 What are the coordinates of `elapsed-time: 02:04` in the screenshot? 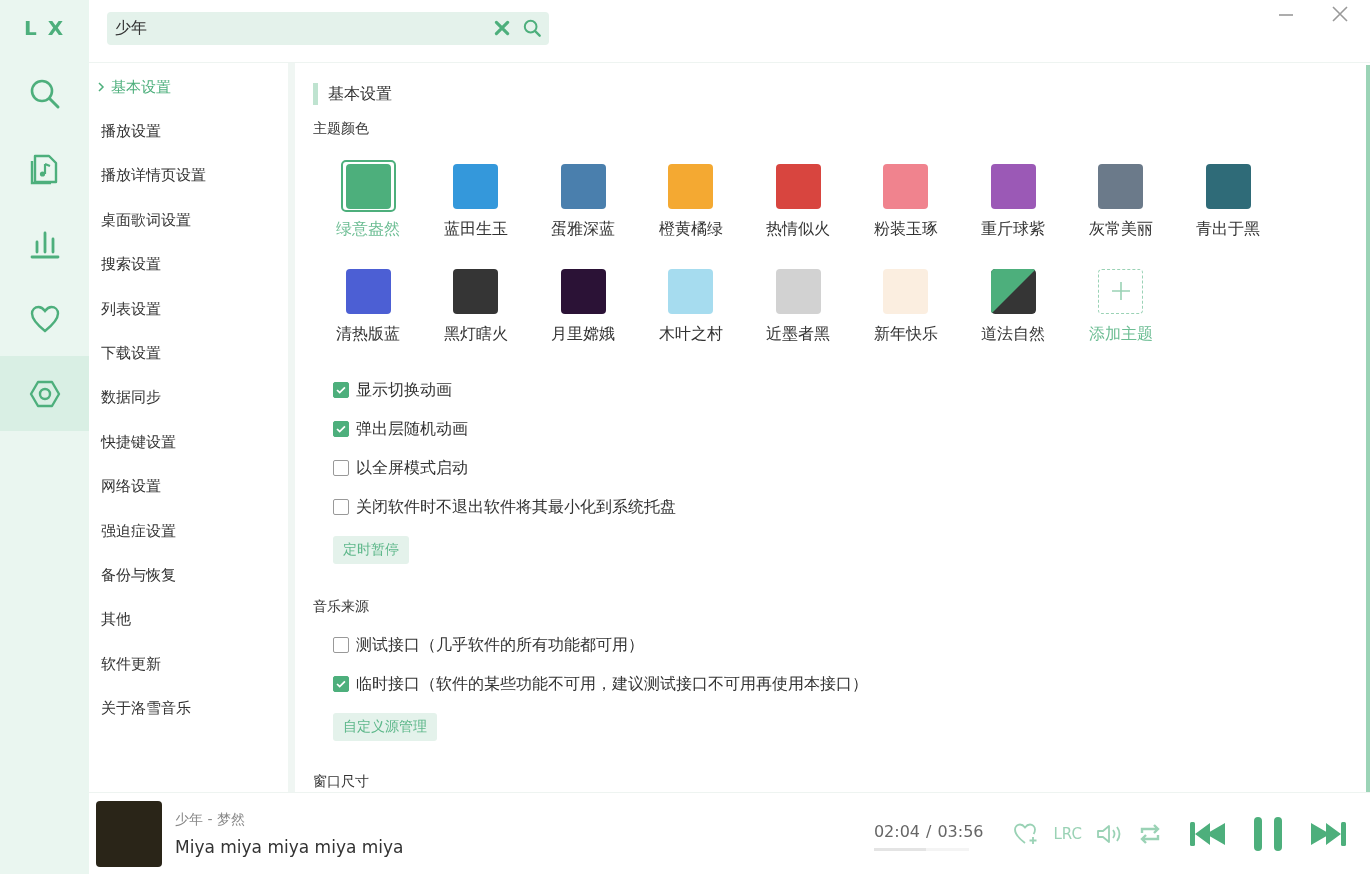 It's located at (896, 831).